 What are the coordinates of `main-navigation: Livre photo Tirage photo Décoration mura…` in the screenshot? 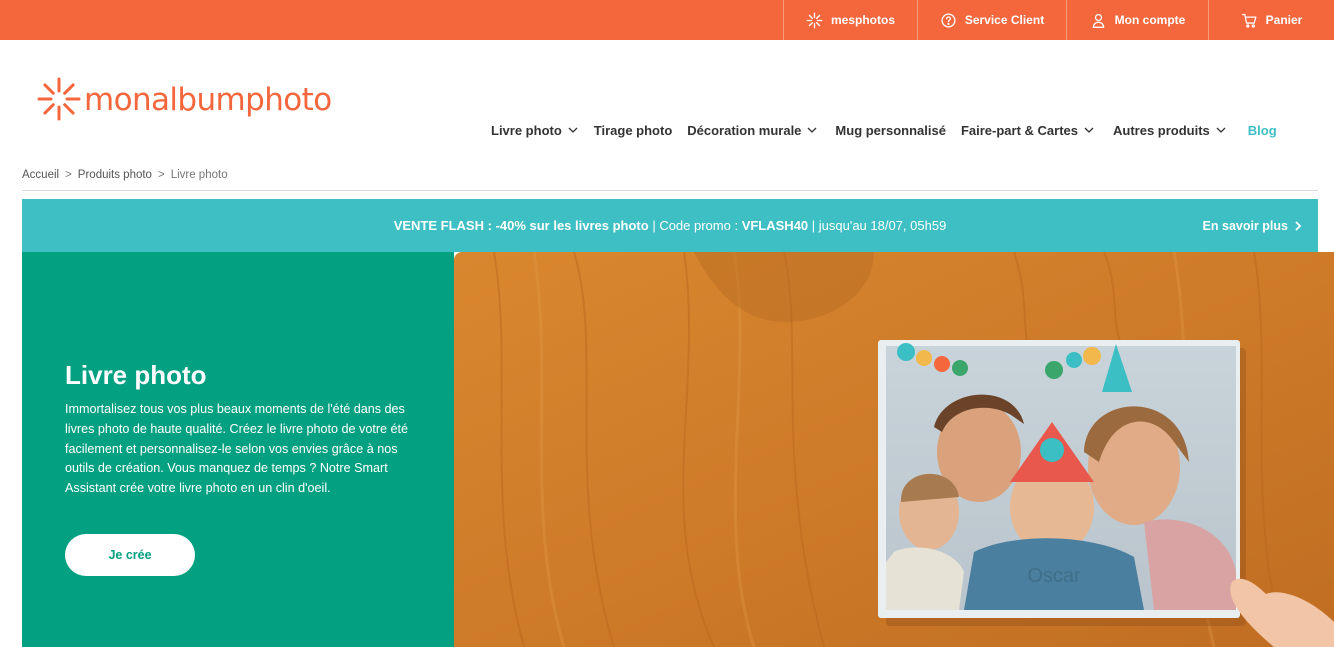 It's located at (884, 130).